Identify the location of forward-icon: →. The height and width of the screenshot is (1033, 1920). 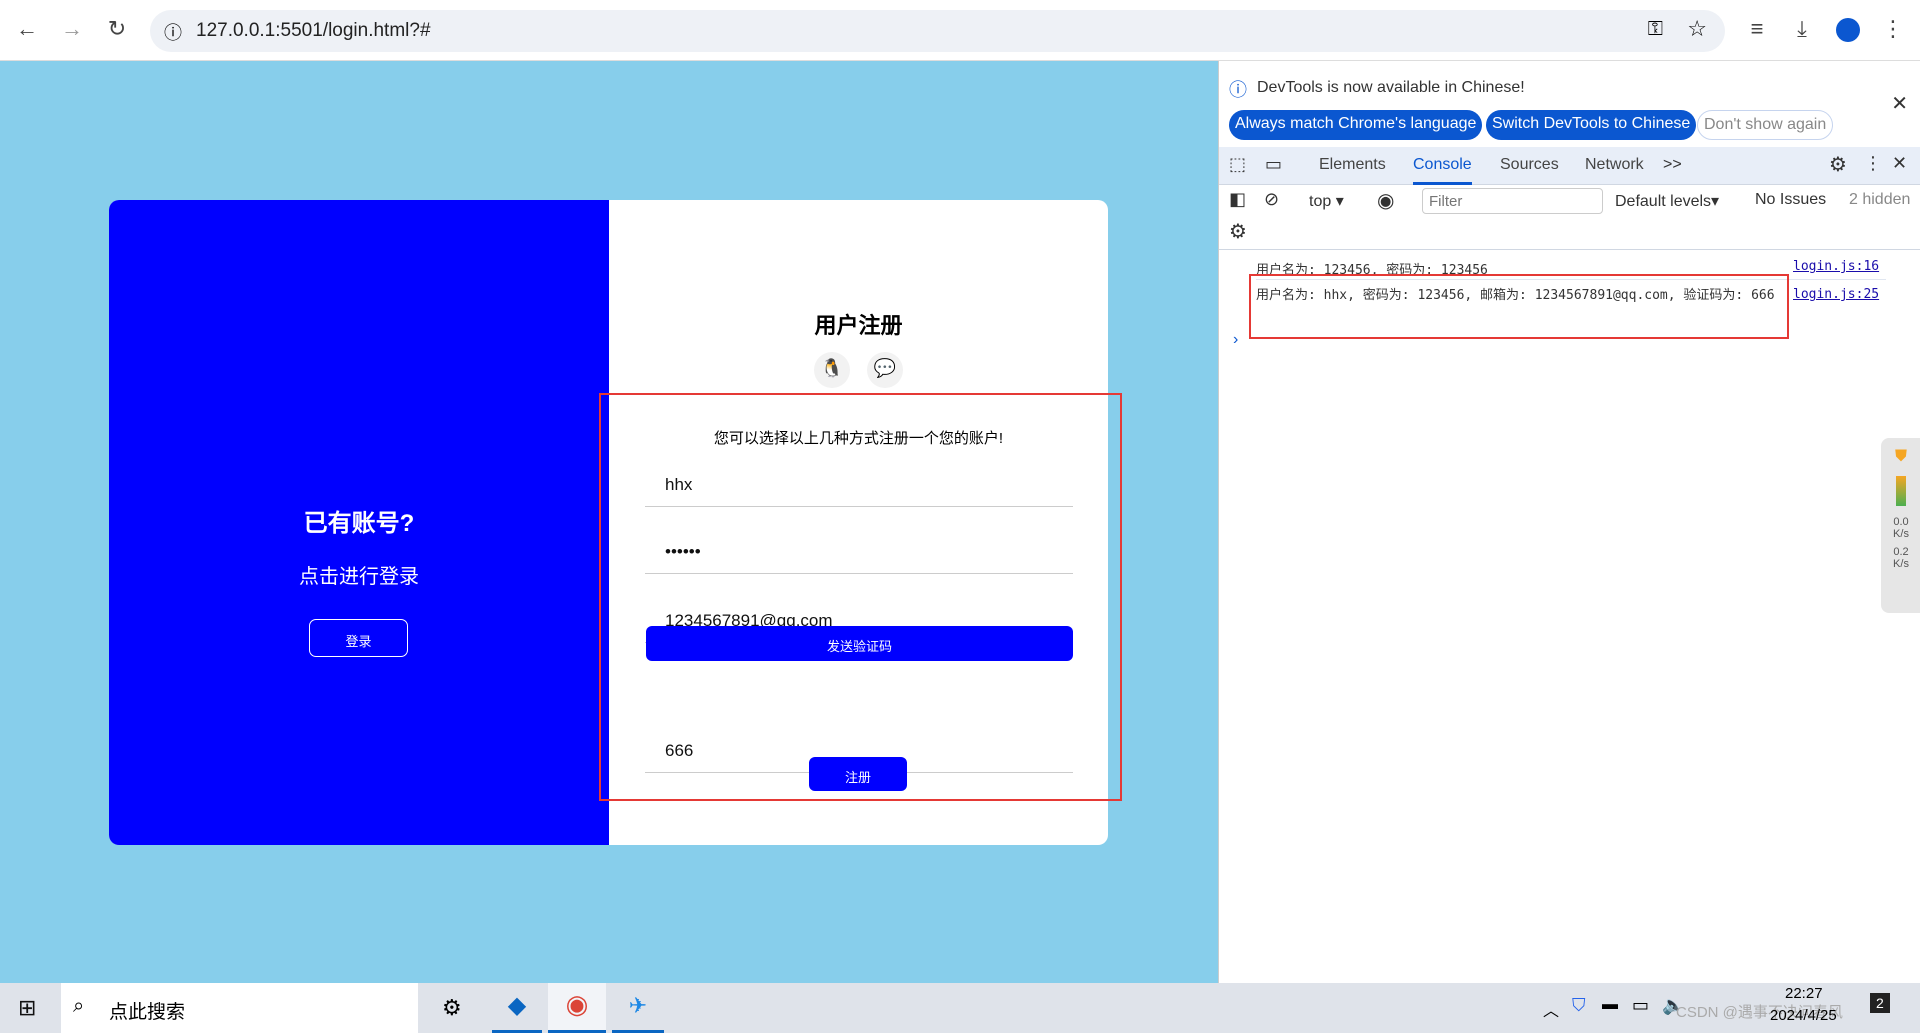
(72, 29).